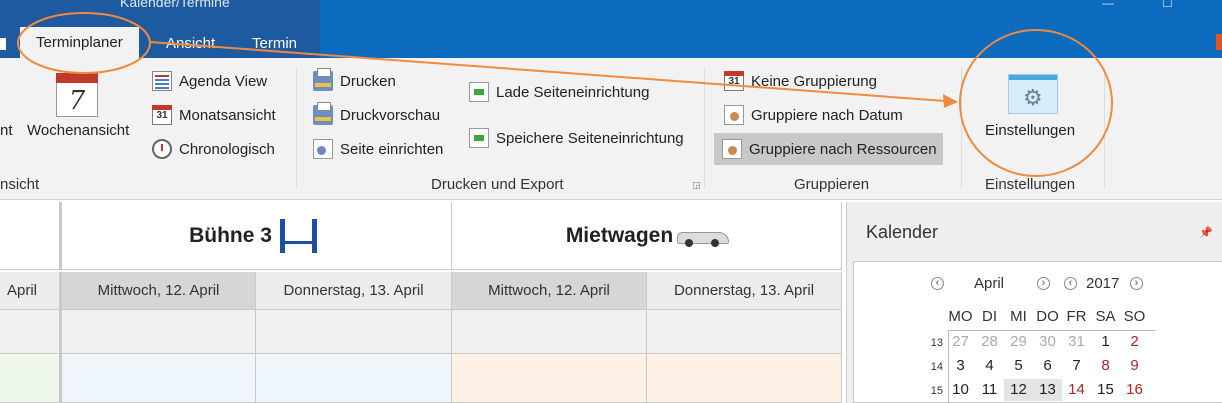  Describe the element at coordinates (1033, 94) in the screenshot. I see `settings-gear-icon: ⚙` at that location.